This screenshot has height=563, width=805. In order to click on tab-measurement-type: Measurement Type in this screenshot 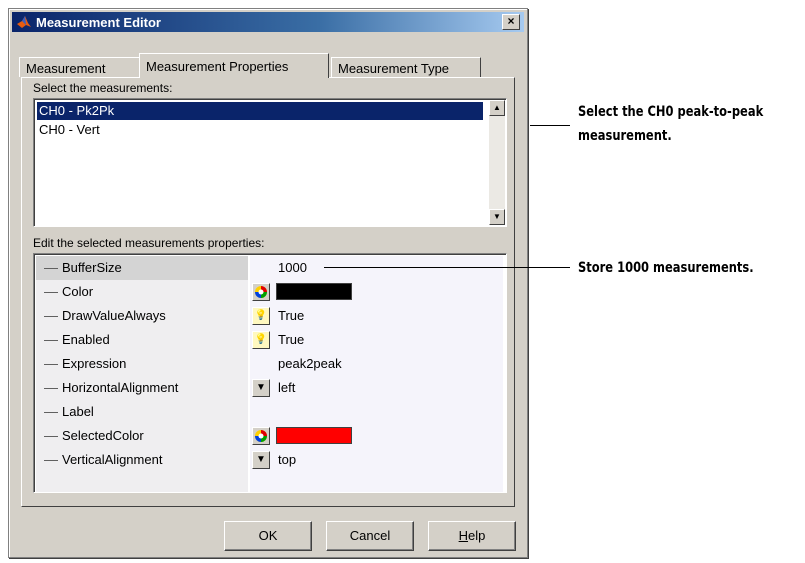, I will do `click(406, 67)`.